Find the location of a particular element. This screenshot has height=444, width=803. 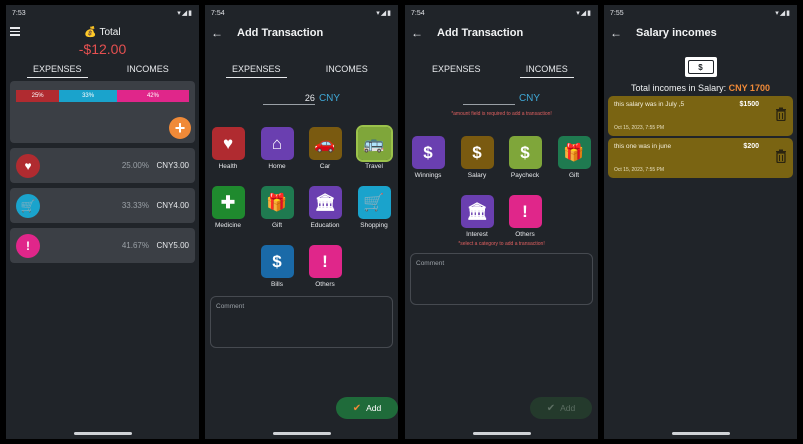

bank-icon: 🏛 is located at coordinates (477, 211).